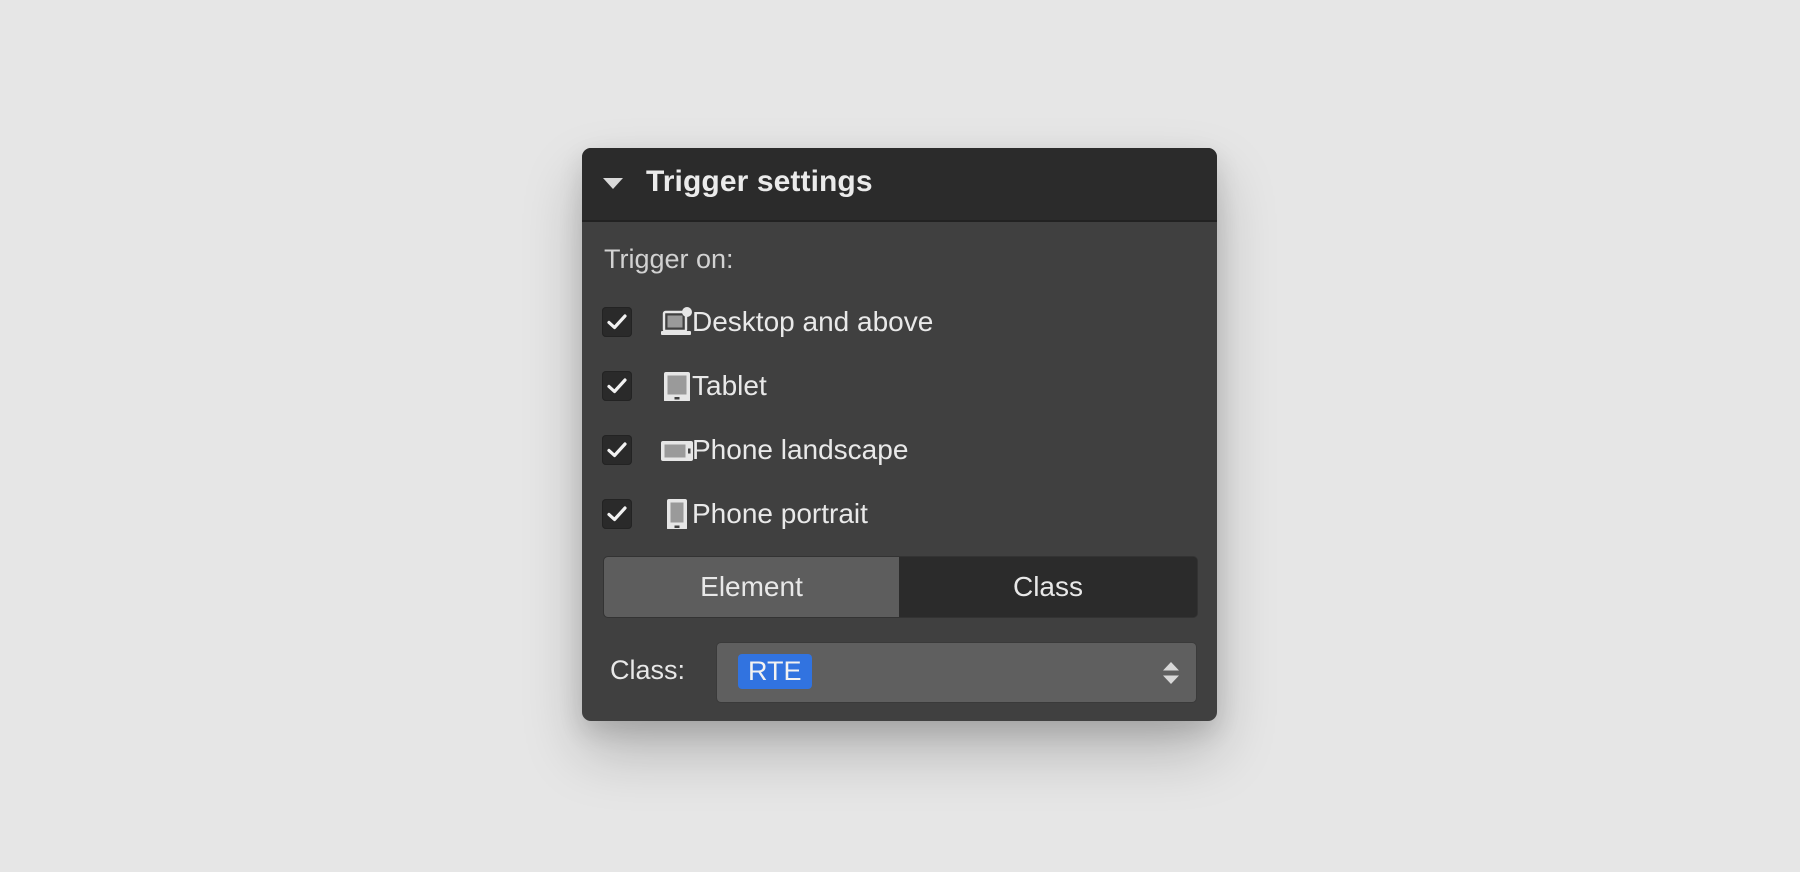 The height and width of the screenshot is (872, 1800). I want to click on class-select: RTE, so click(956, 672).